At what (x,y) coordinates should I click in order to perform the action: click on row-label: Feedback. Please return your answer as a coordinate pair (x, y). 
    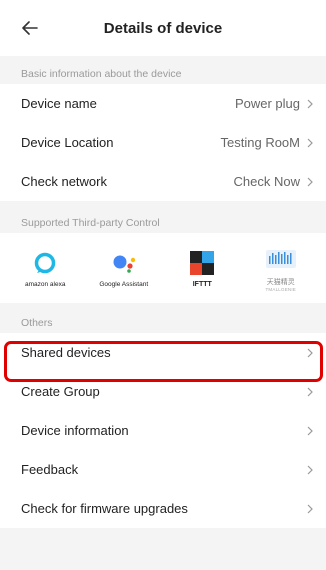
    Looking at the image, I should click on (50, 469).